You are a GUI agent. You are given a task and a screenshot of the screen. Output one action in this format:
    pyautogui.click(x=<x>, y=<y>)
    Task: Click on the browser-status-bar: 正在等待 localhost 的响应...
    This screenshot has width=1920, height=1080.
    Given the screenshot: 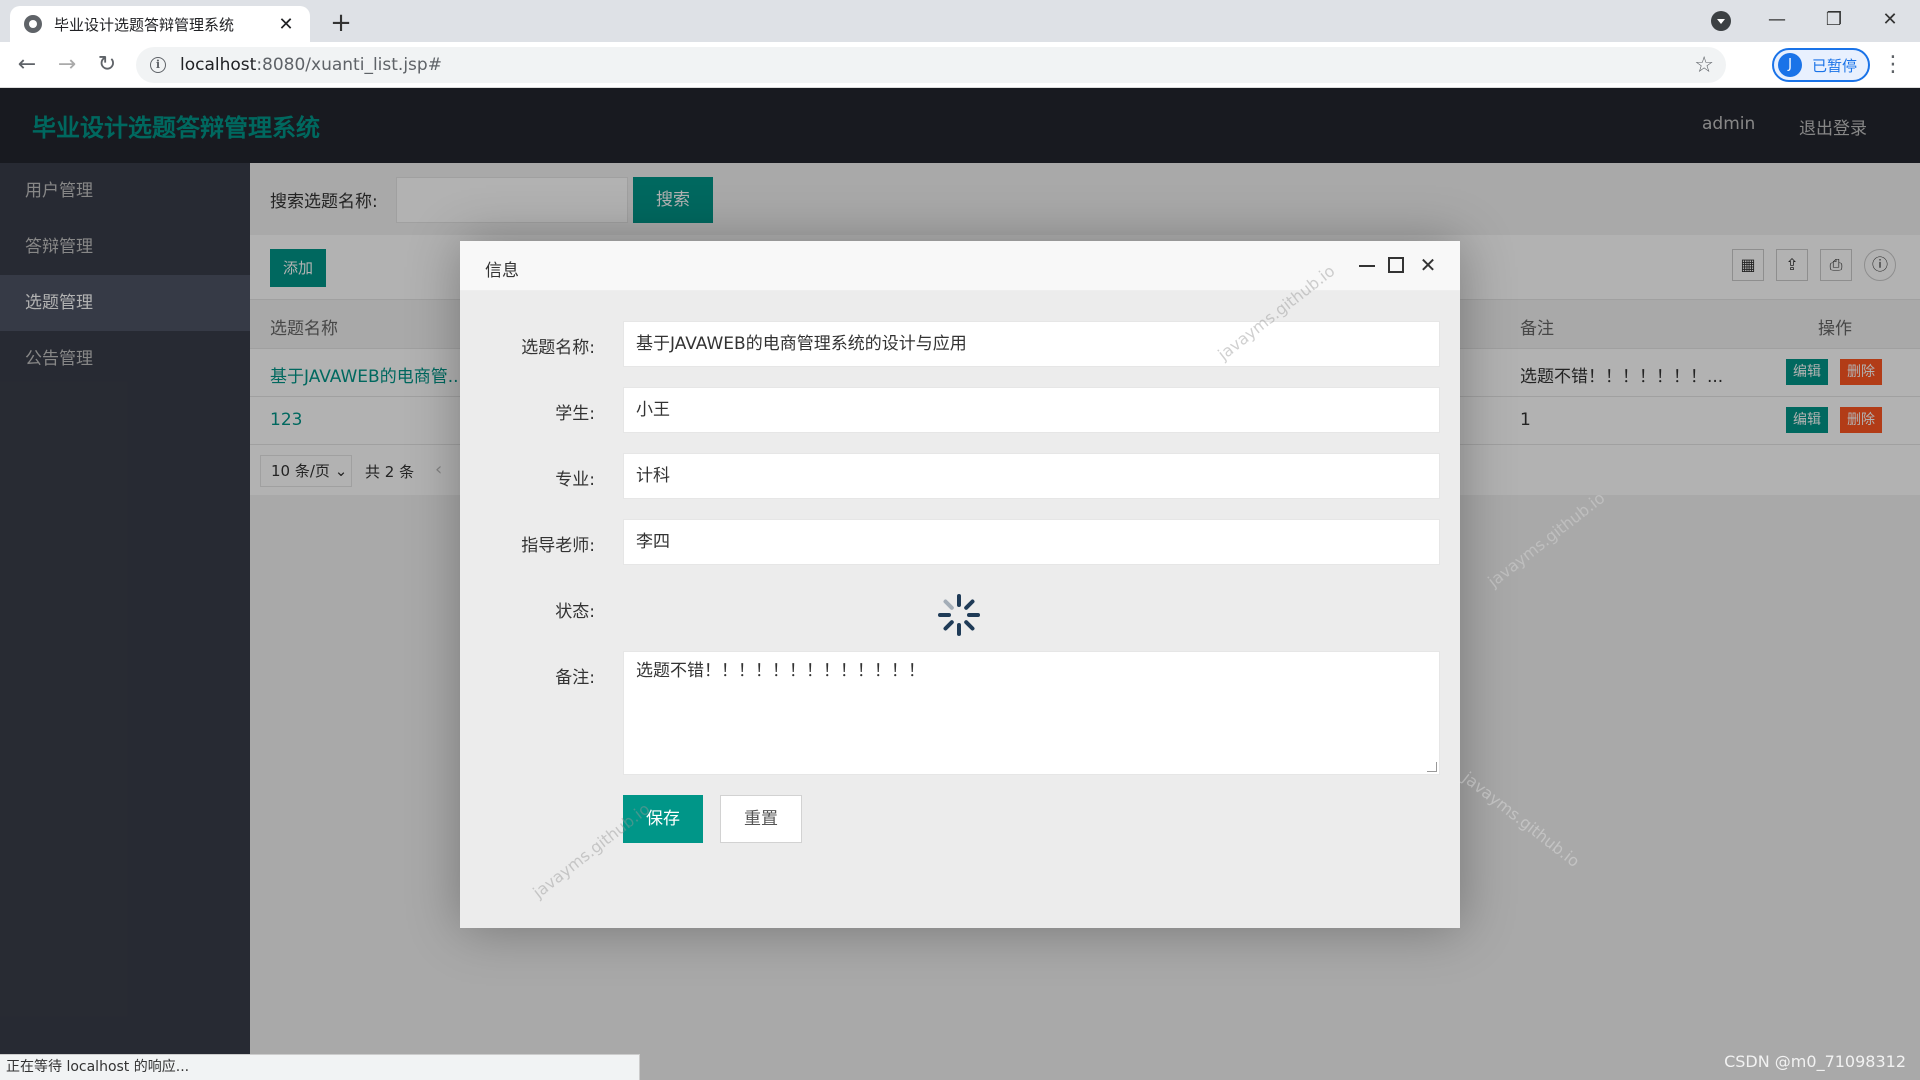 What is the action you would take?
    pyautogui.click(x=320, y=1067)
    